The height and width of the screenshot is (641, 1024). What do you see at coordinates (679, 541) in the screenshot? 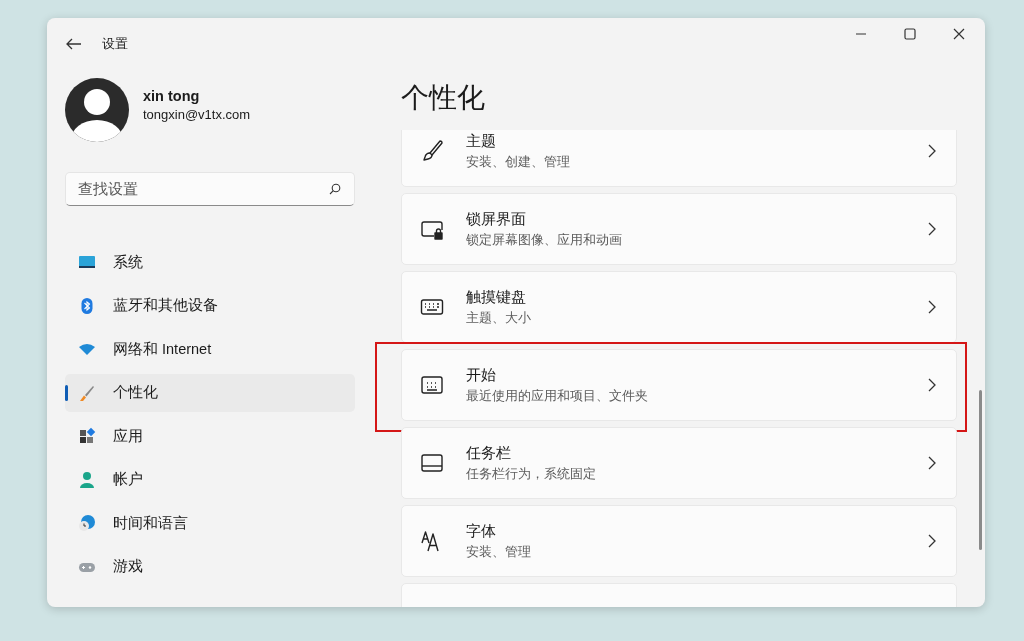
I see `settings-card: 字体 安装、管理` at bounding box center [679, 541].